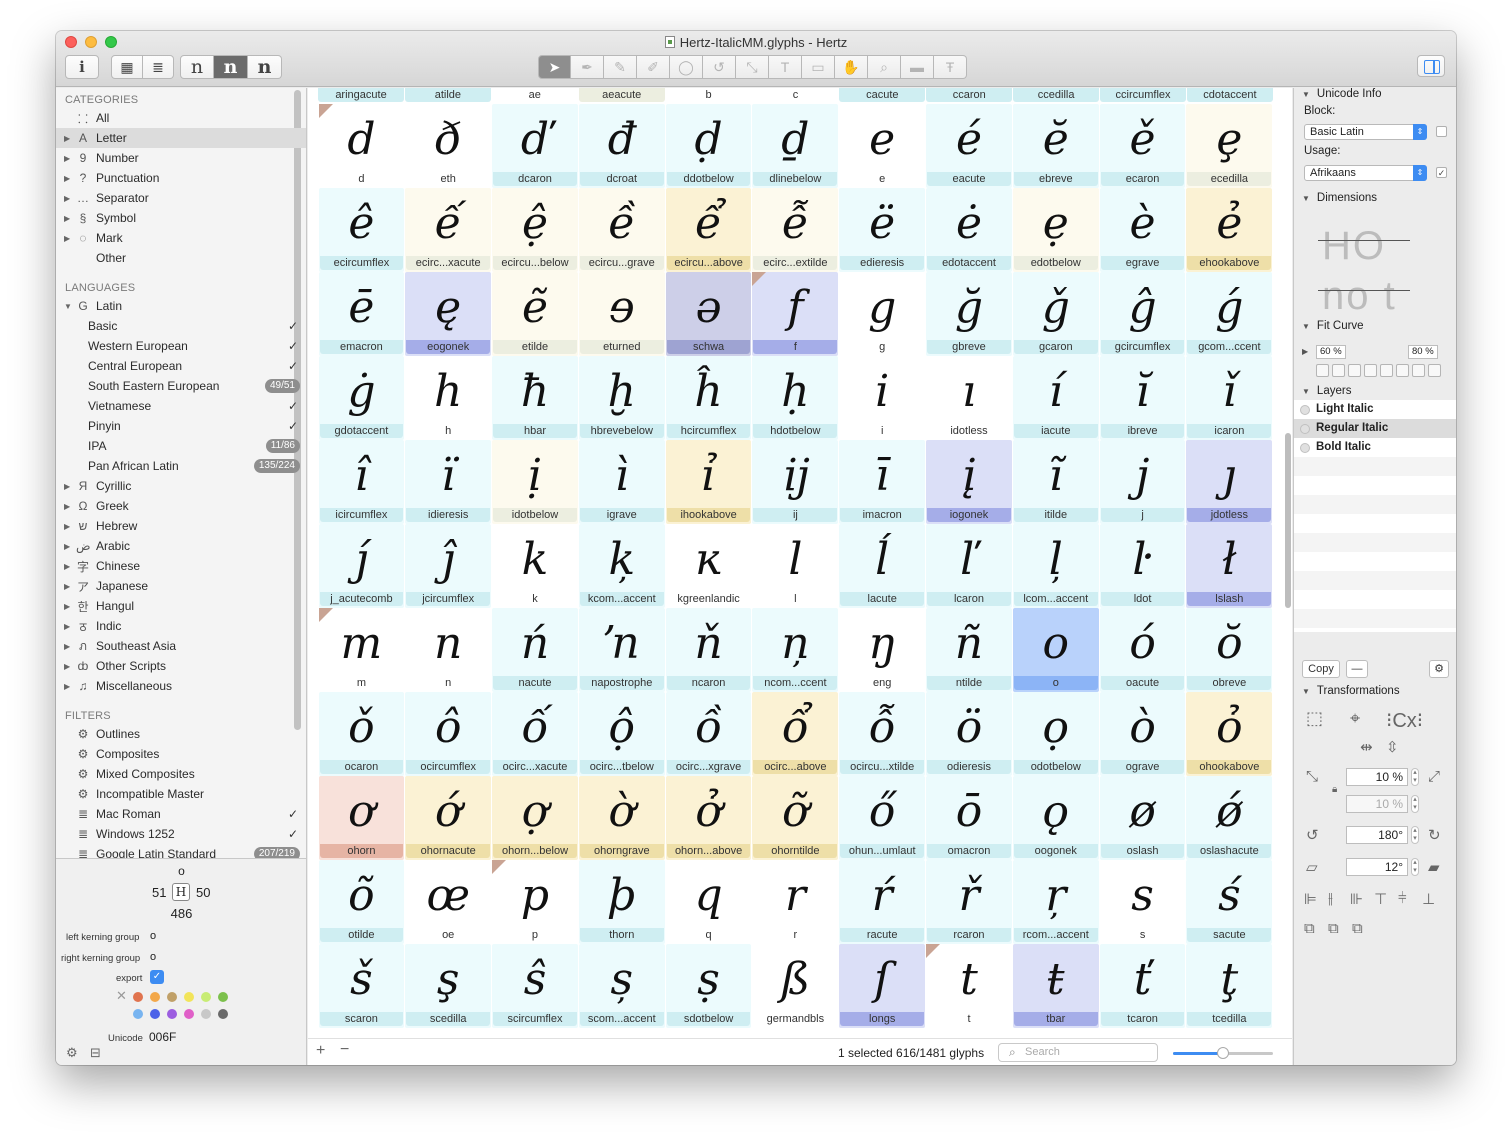 This screenshot has width=1512, height=1146. Describe the element at coordinates (1229, 902) in the screenshot. I see `glyph-cell: ś sacute` at that location.